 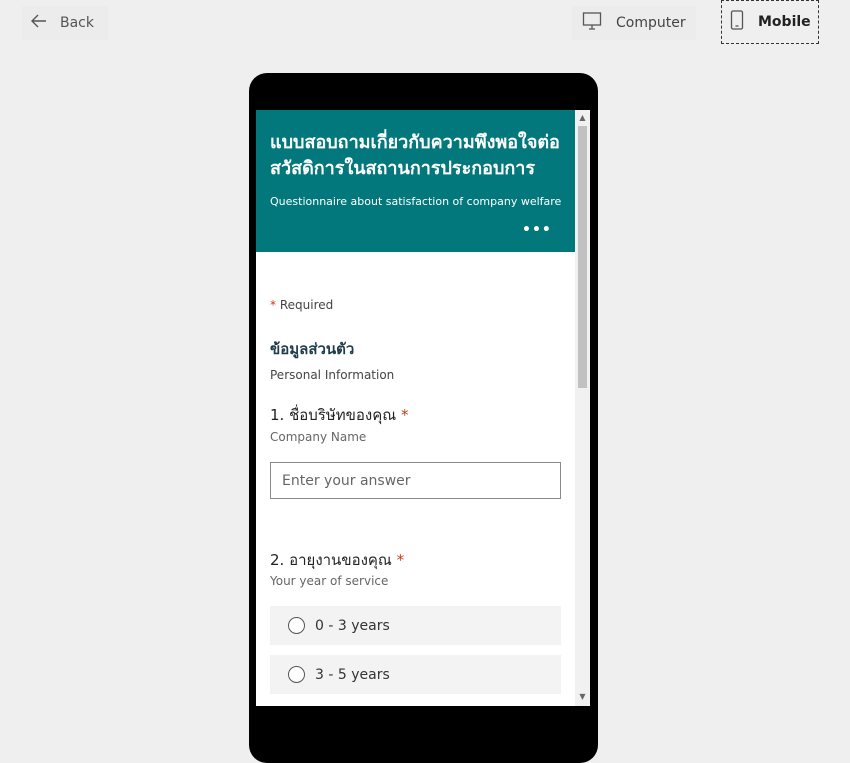 What do you see at coordinates (582, 696) in the screenshot?
I see `scroll-down-icon: ▼` at bounding box center [582, 696].